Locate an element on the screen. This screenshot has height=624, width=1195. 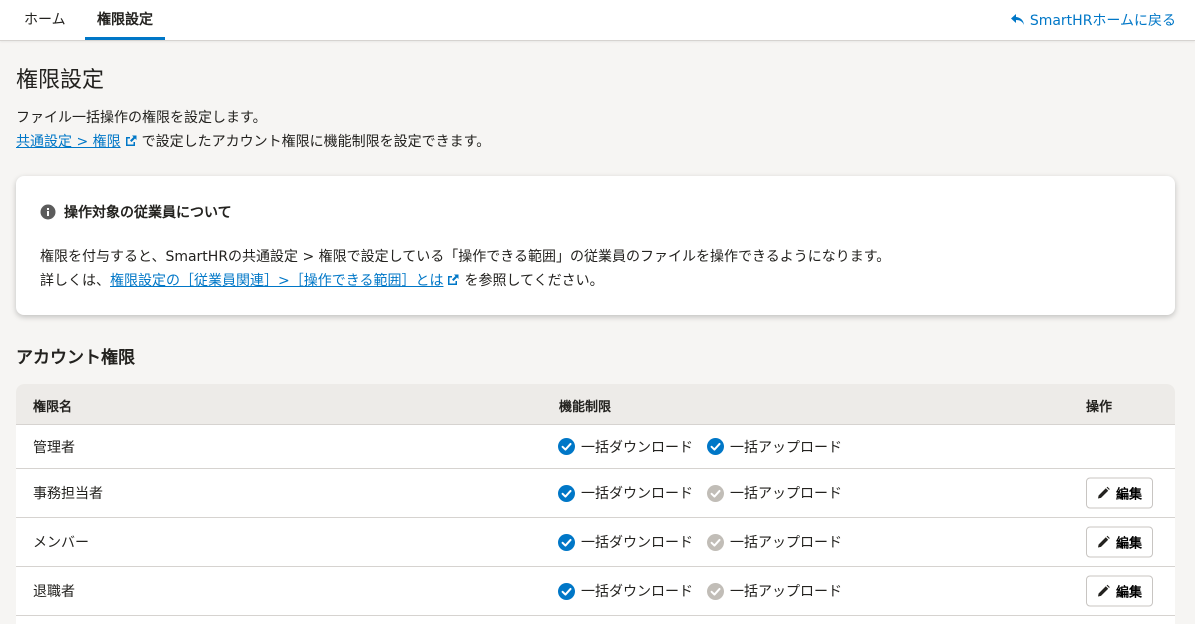
common-settings-permission-link: 共通設定 > 権限 is located at coordinates (77, 141).